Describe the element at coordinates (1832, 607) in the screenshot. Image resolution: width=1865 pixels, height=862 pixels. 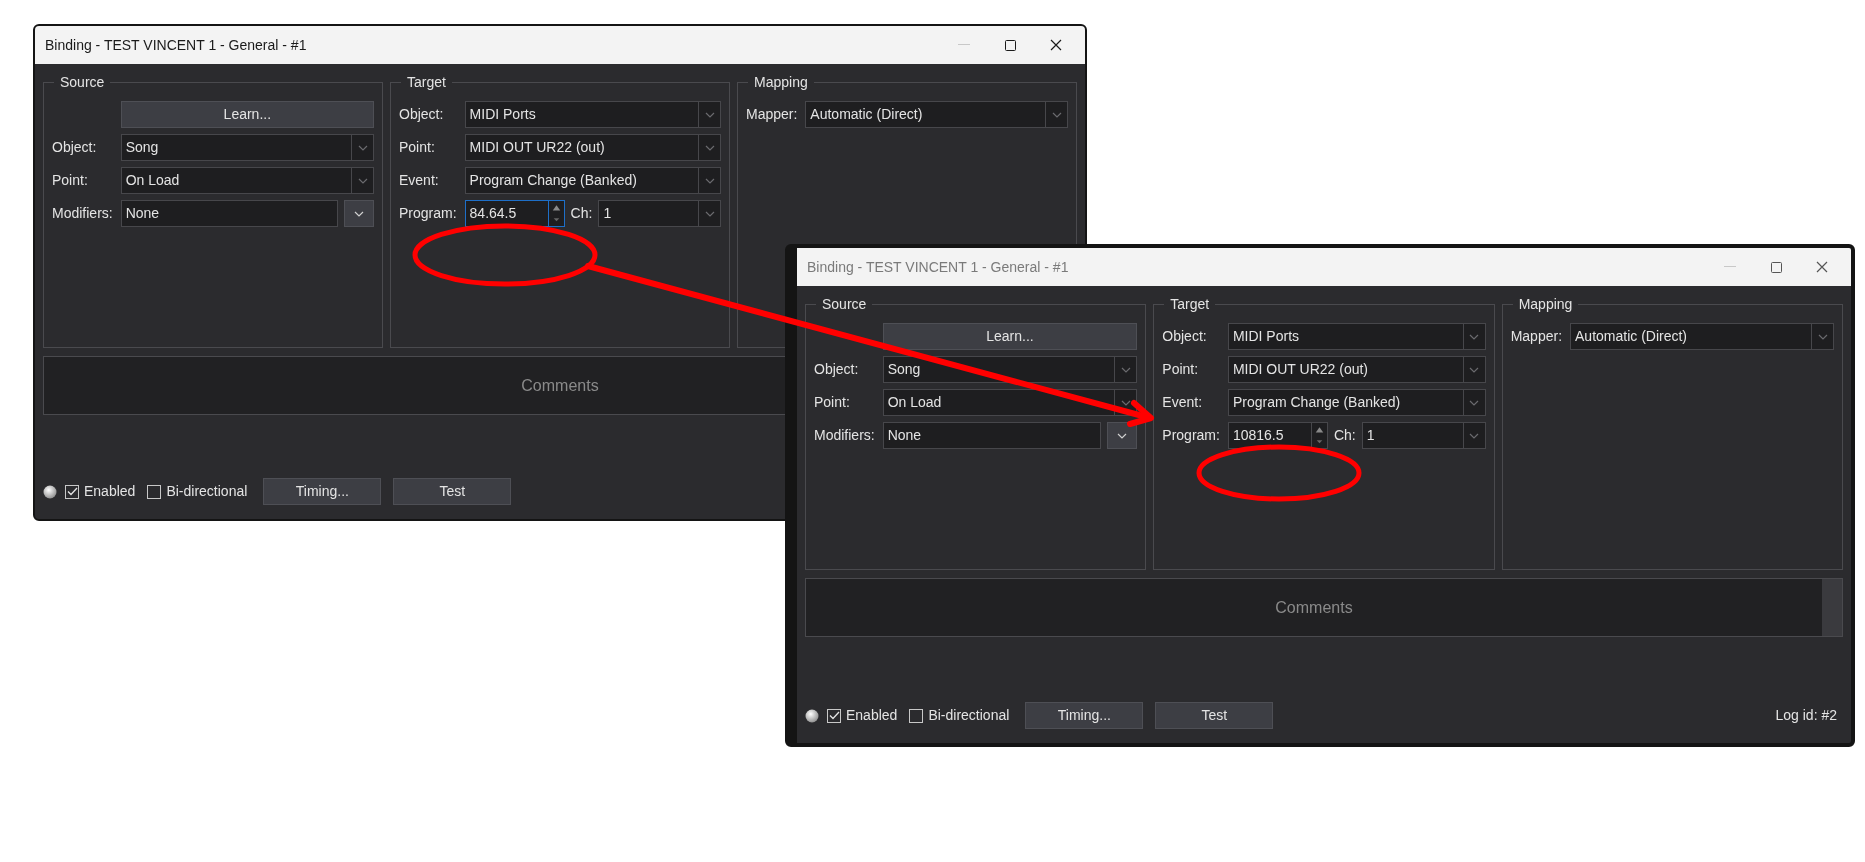
I see `scrollbar` at that location.